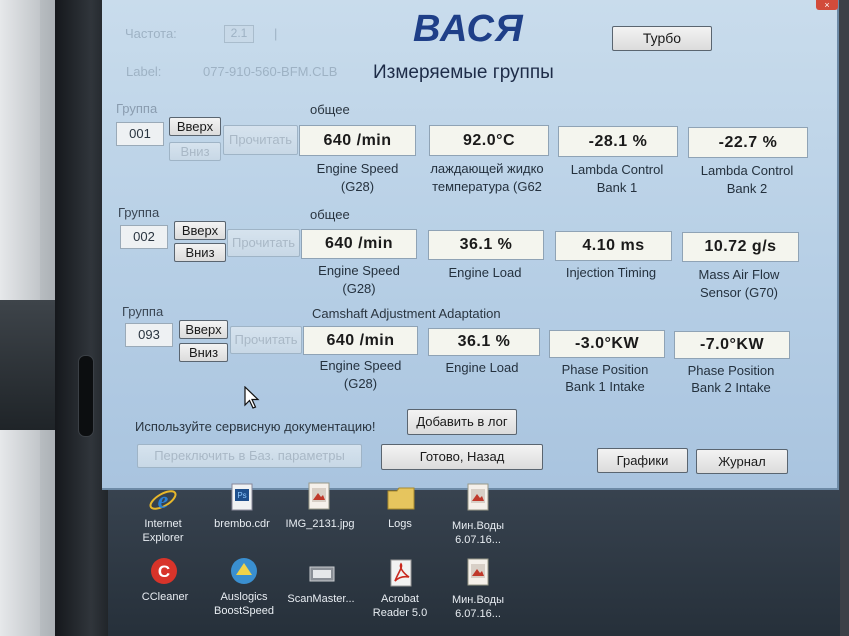 This screenshot has height=636, width=849. Describe the element at coordinates (249, 456) in the screenshot. I see `switch-basic-params-button: Переключить в Баз. параметры` at that location.